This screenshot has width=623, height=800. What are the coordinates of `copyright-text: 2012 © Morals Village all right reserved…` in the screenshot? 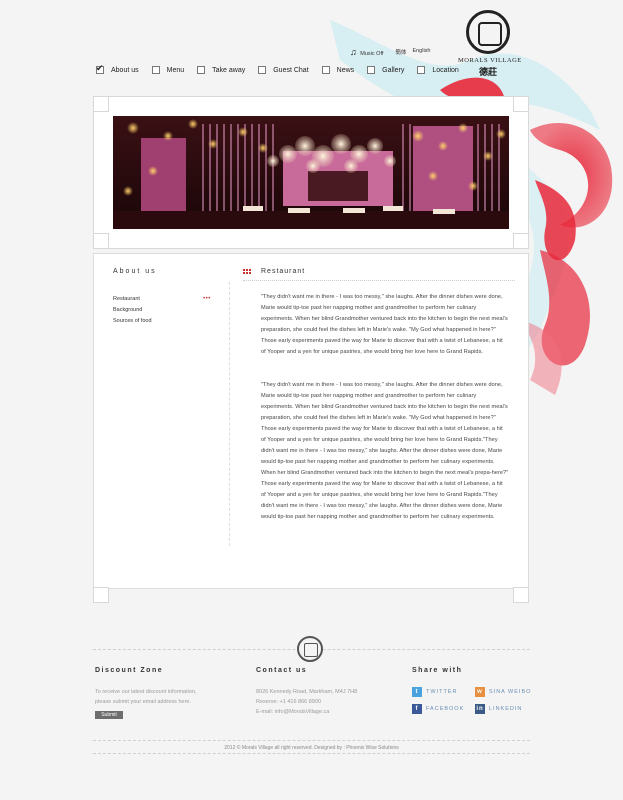 It's located at (311, 748).